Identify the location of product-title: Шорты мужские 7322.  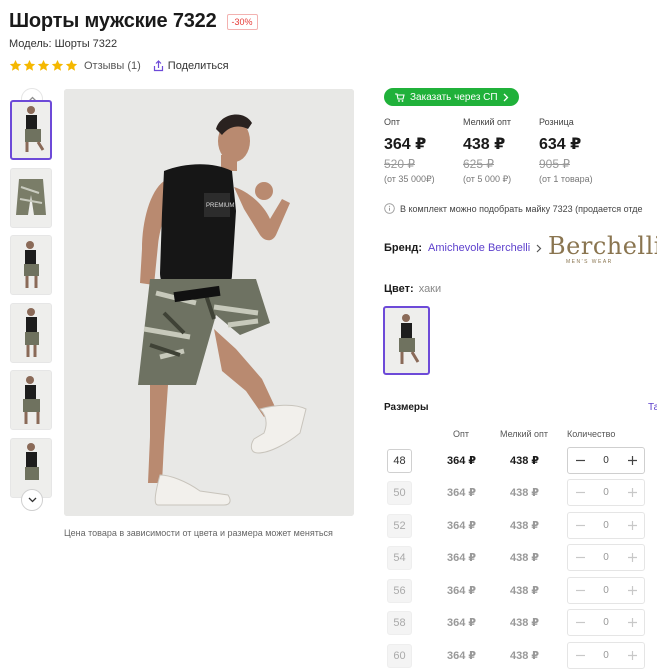
(113, 21).